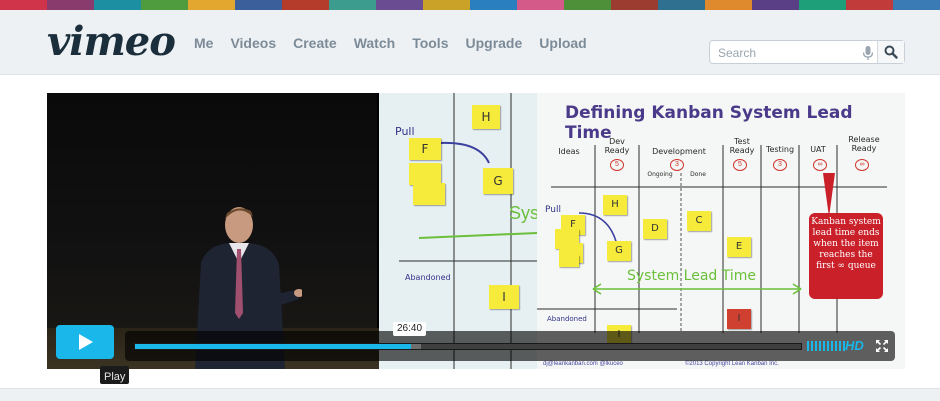 Image resolution: width=940 pixels, height=401 pixels. What do you see at coordinates (468, 346) in the screenshot?
I see `progress-bar` at bounding box center [468, 346].